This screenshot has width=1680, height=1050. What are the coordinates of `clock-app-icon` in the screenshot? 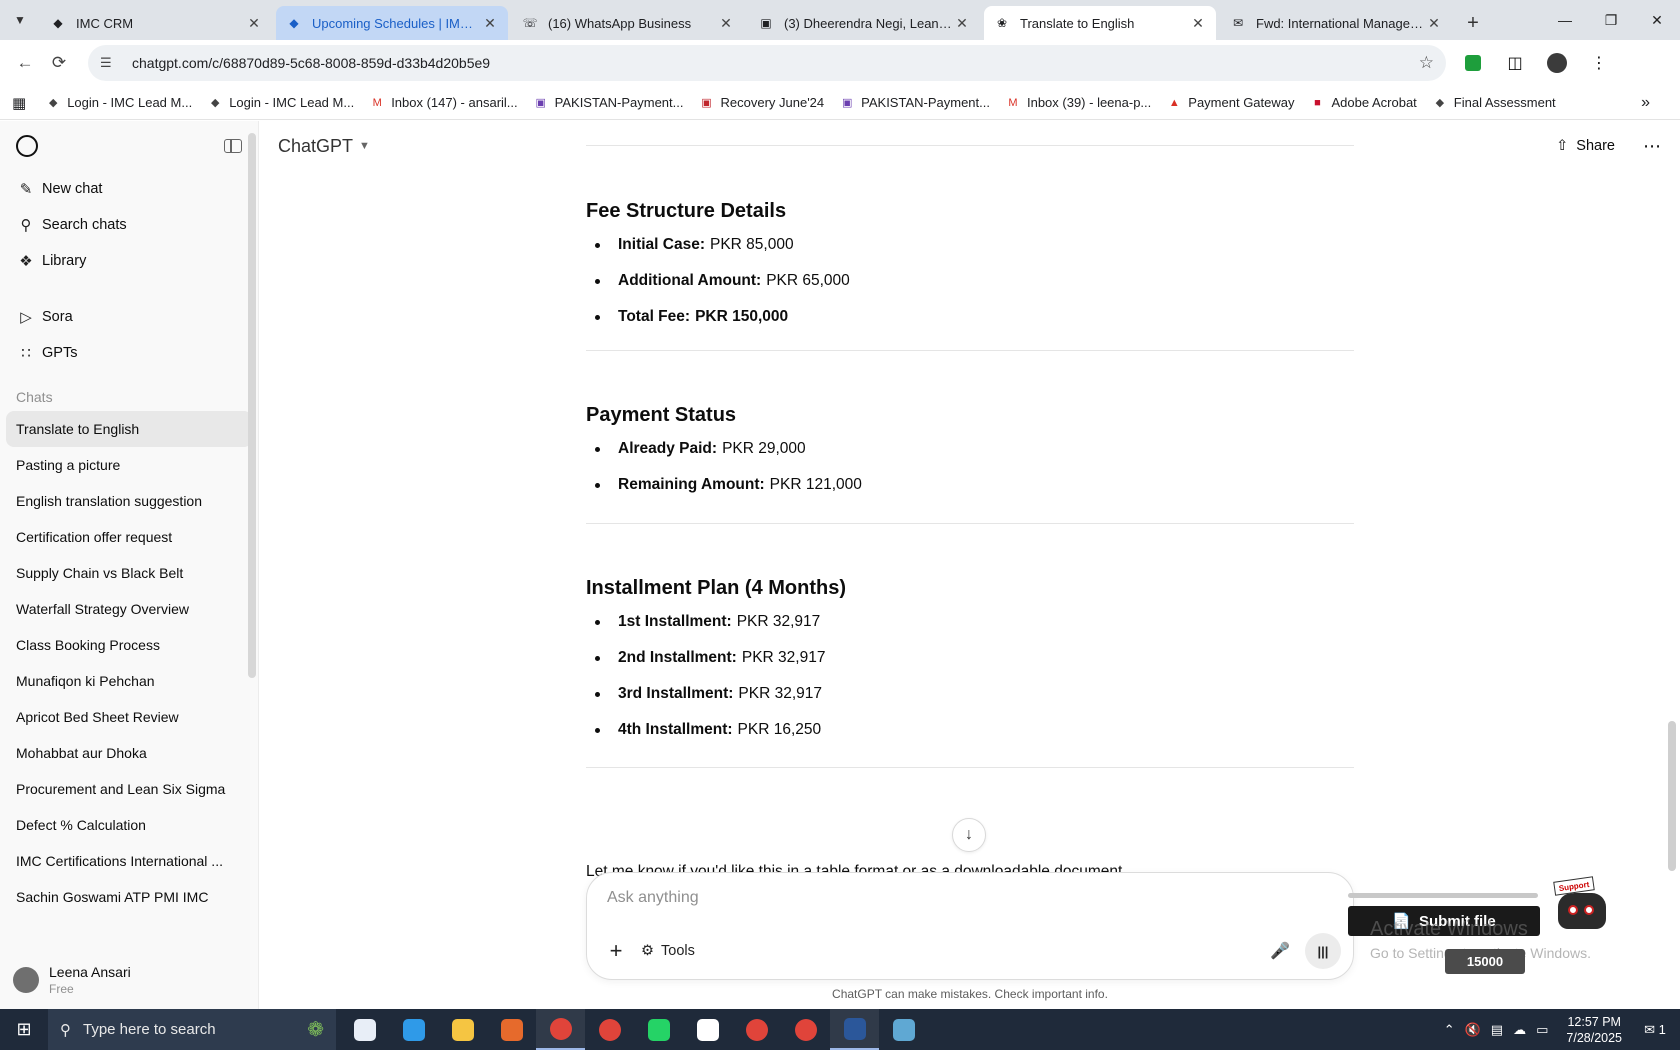 It's located at (707, 1029).